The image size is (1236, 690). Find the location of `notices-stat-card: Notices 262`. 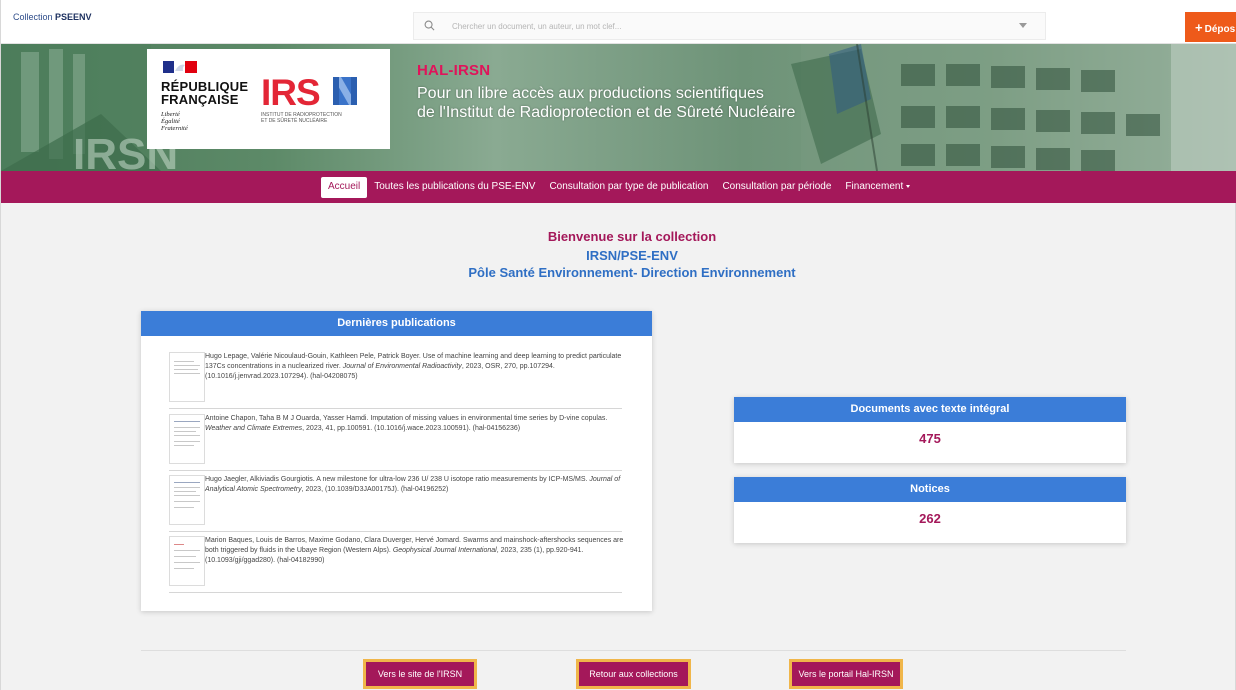

notices-stat-card: Notices 262 is located at coordinates (930, 510).